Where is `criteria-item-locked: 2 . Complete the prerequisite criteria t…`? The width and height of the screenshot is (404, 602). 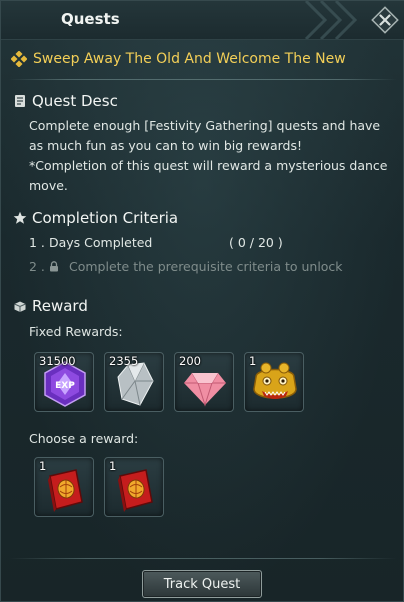 criteria-item-locked: 2 . Complete the prerequisite criteria t… is located at coordinates (186, 266).